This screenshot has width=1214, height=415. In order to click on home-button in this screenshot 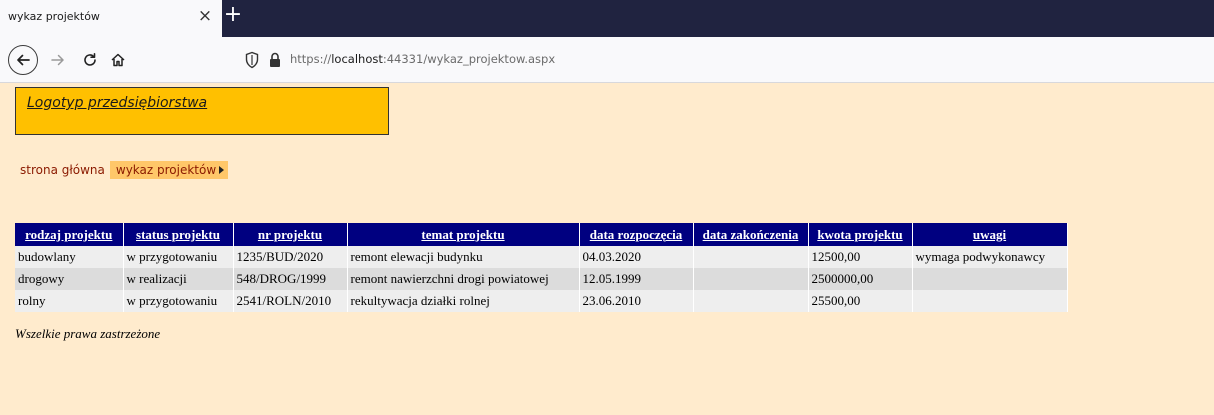, I will do `click(118, 60)`.